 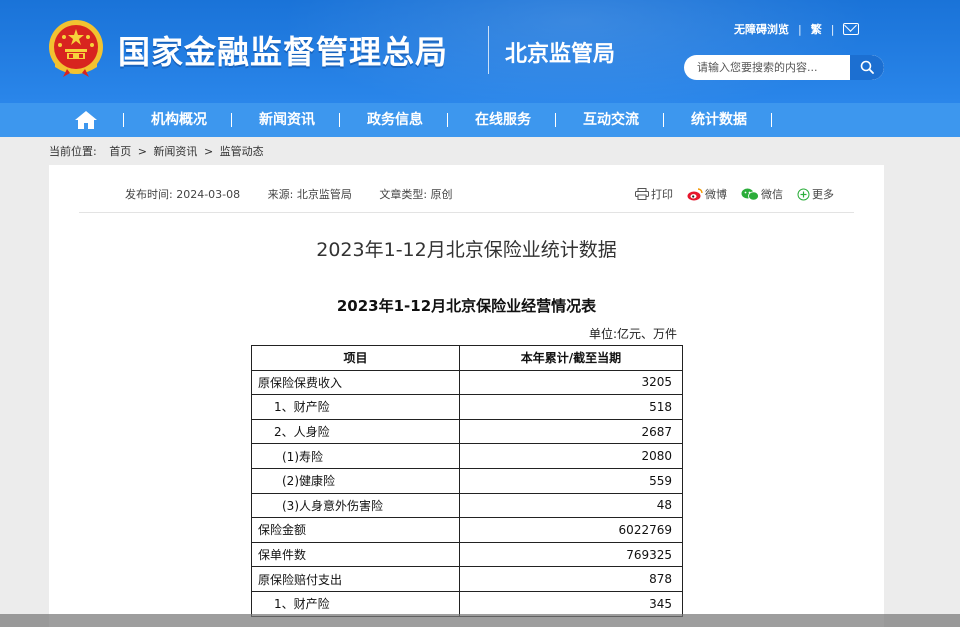 I want to click on row-item: 2、人身险, so click(x=355, y=431).